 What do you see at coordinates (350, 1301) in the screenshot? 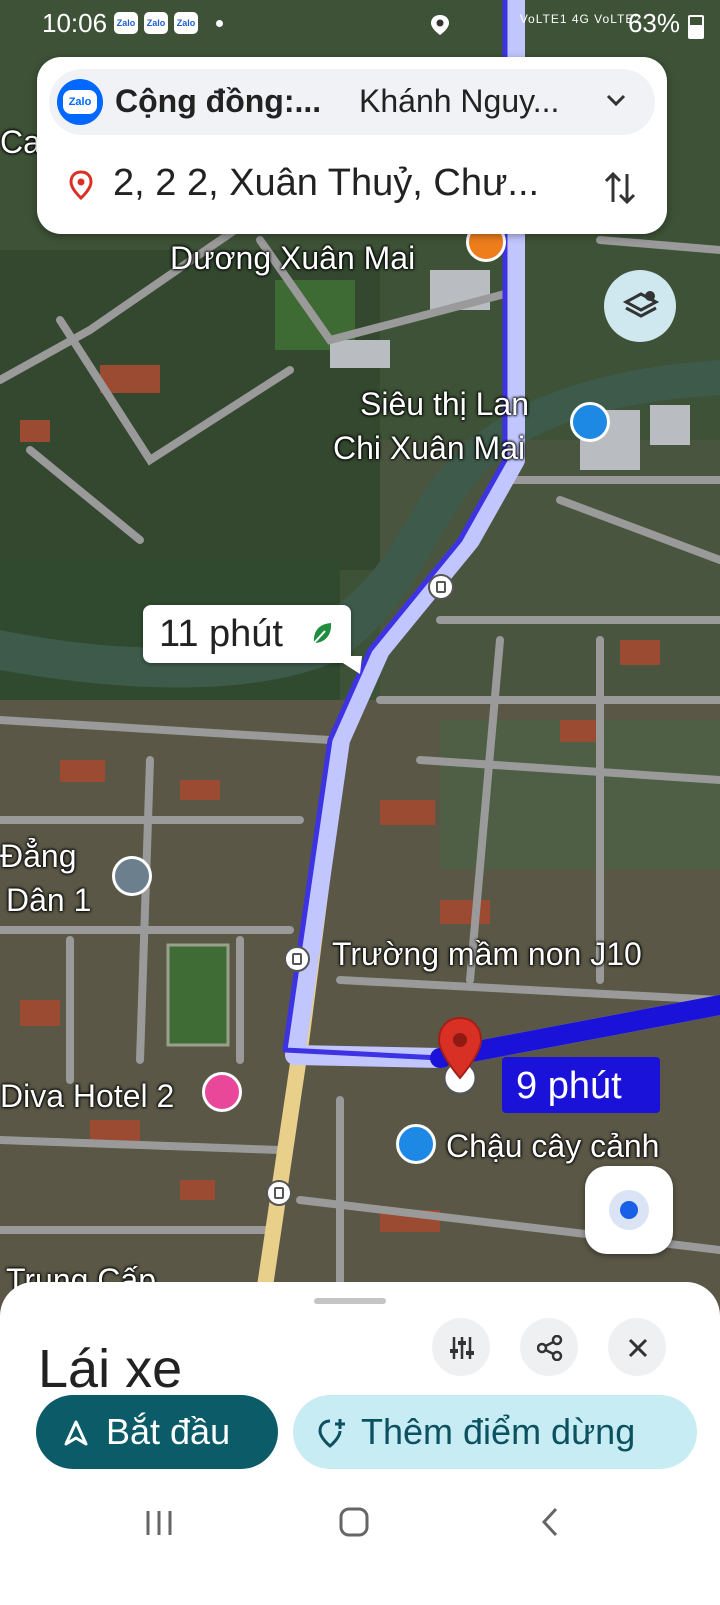
I see `sheet-drag-handle` at bounding box center [350, 1301].